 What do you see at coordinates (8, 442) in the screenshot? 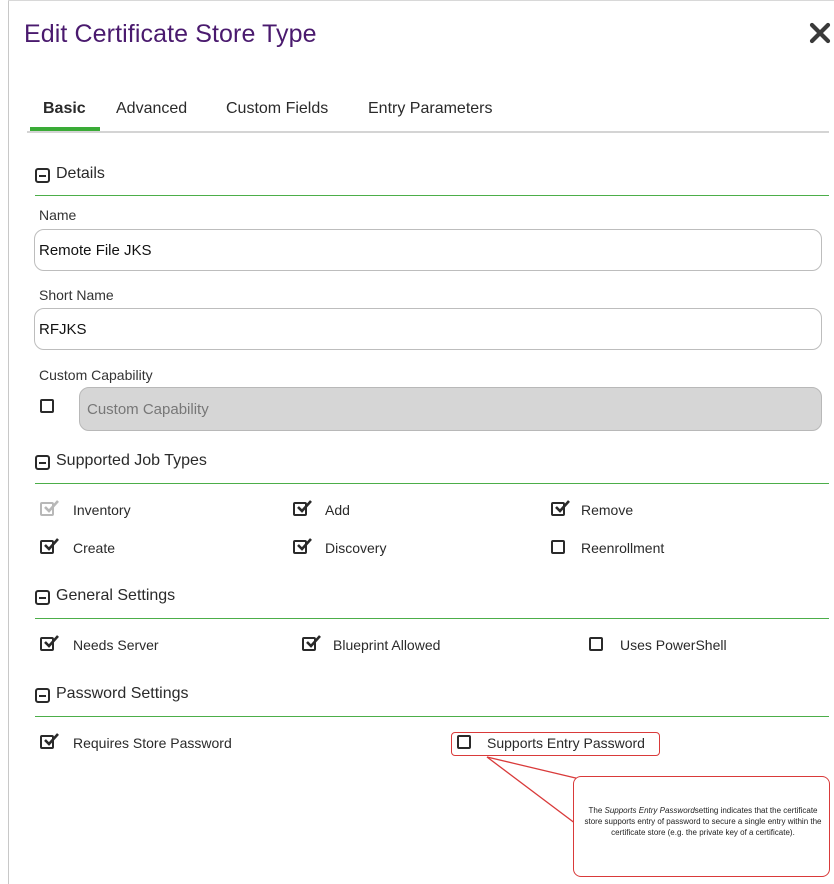
I see `dialog-border-left` at bounding box center [8, 442].